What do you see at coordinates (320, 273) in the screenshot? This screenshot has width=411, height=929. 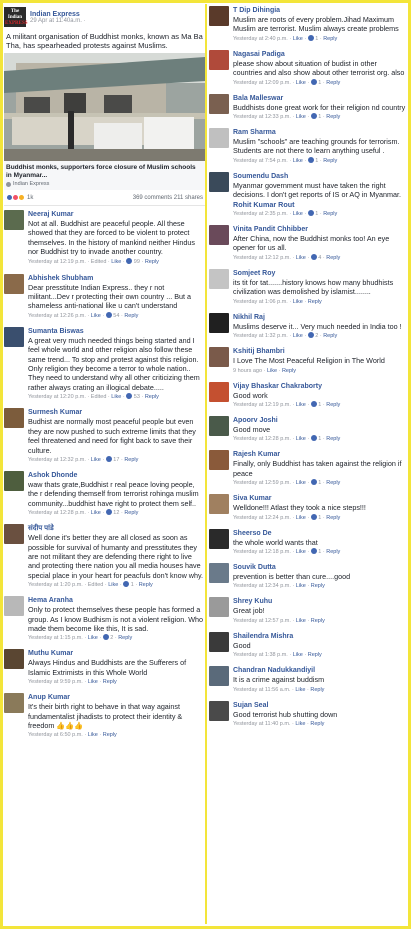 I see `comment-author: Somjeet Roy` at bounding box center [320, 273].